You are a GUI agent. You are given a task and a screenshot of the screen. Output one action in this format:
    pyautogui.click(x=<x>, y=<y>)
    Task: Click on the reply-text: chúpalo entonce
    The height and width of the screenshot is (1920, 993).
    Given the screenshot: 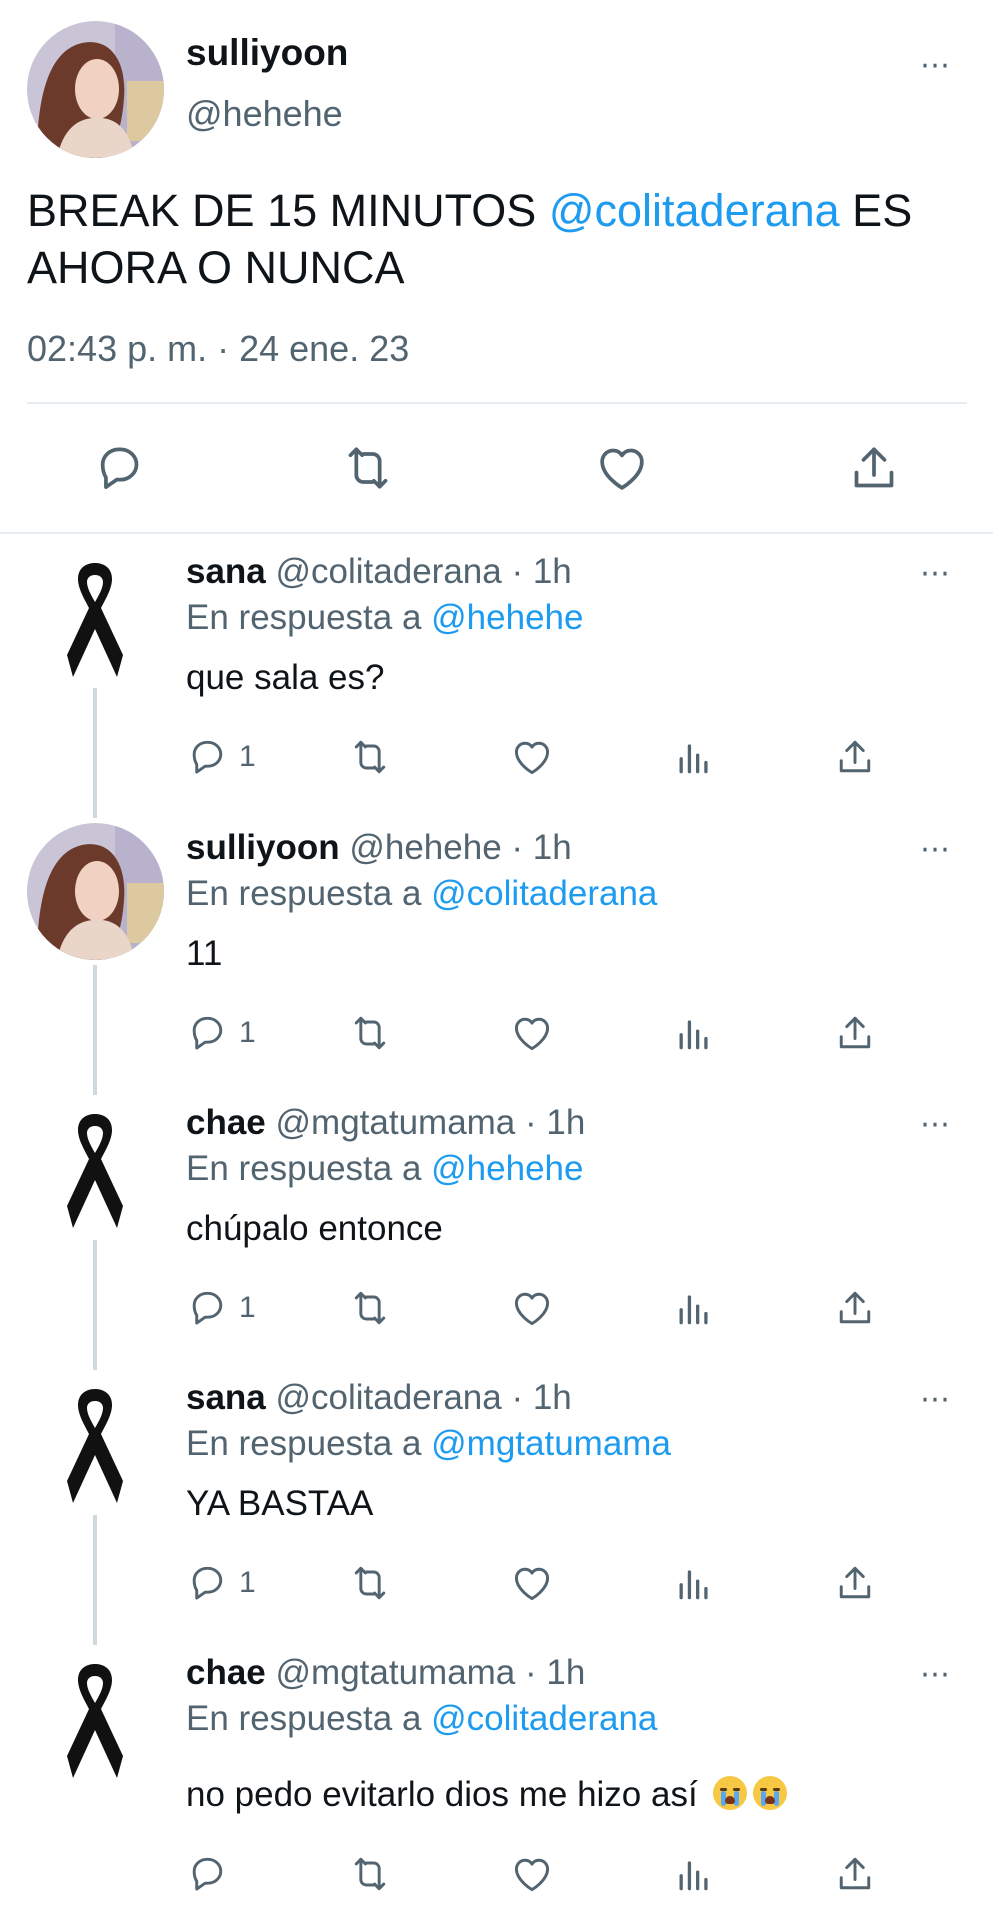 What is the action you would take?
    pyautogui.click(x=314, y=1228)
    